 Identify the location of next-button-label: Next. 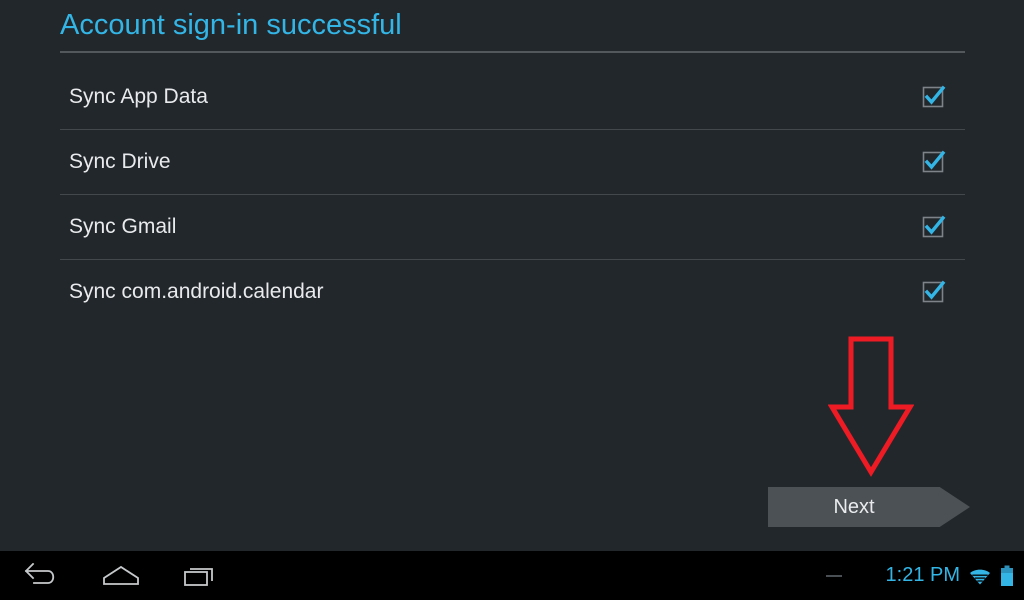
(854, 507).